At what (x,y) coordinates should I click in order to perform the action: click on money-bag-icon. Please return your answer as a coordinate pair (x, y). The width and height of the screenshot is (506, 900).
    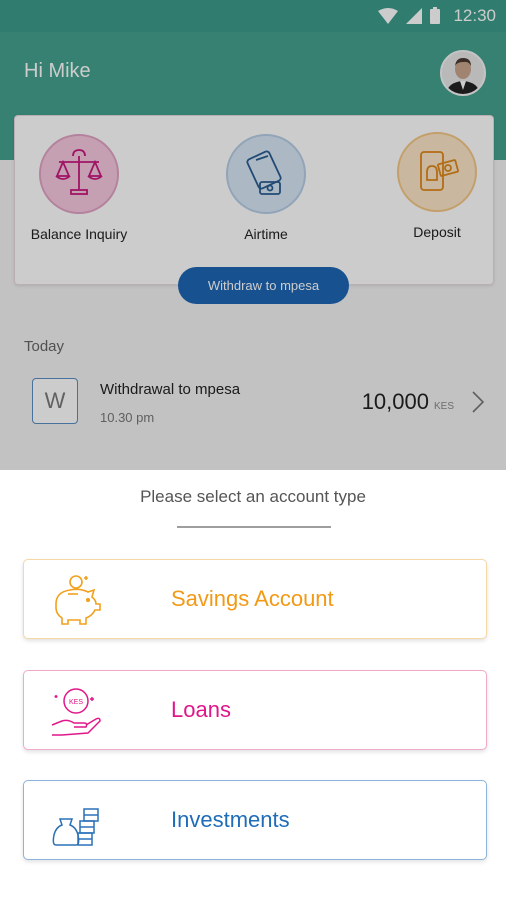
    Looking at the image, I should click on (75, 827).